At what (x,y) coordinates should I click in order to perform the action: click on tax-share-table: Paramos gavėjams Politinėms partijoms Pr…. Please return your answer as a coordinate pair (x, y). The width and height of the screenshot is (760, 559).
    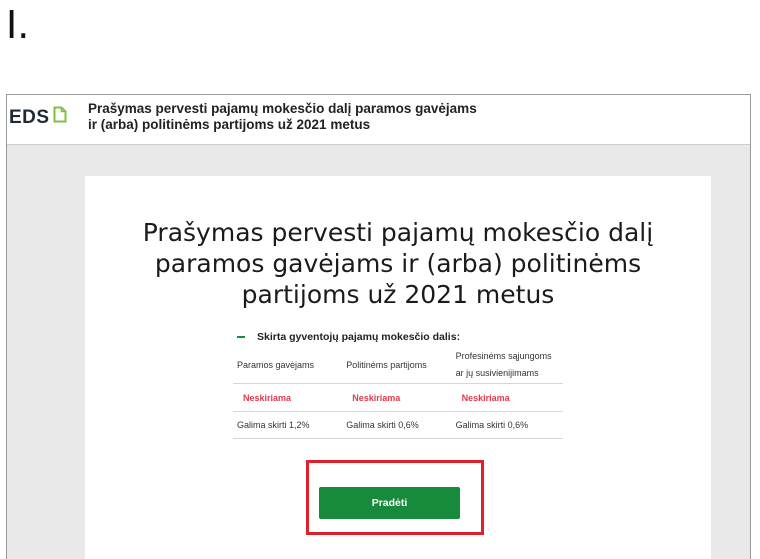
    Looking at the image, I should click on (398, 393).